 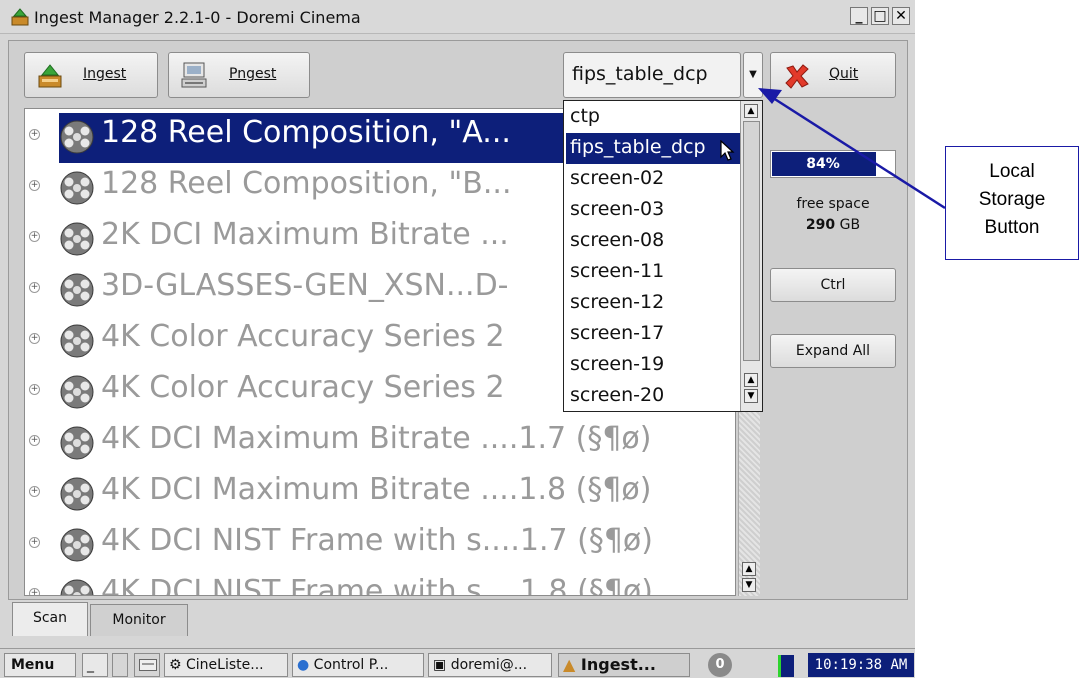 What do you see at coordinates (77, 292) in the screenshot?
I see `3d-film-reel-icon` at bounding box center [77, 292].